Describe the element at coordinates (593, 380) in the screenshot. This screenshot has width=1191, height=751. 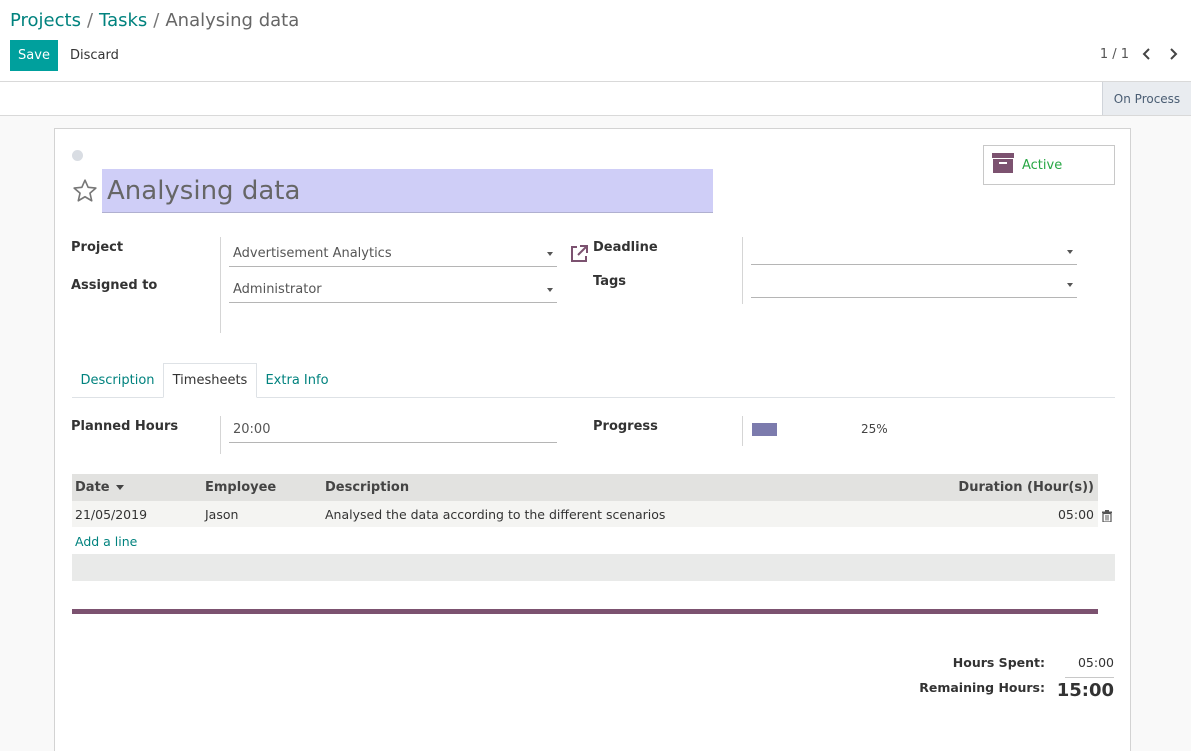
I see `notebook-tabs: Description Timesheets Extra Info` at that location.